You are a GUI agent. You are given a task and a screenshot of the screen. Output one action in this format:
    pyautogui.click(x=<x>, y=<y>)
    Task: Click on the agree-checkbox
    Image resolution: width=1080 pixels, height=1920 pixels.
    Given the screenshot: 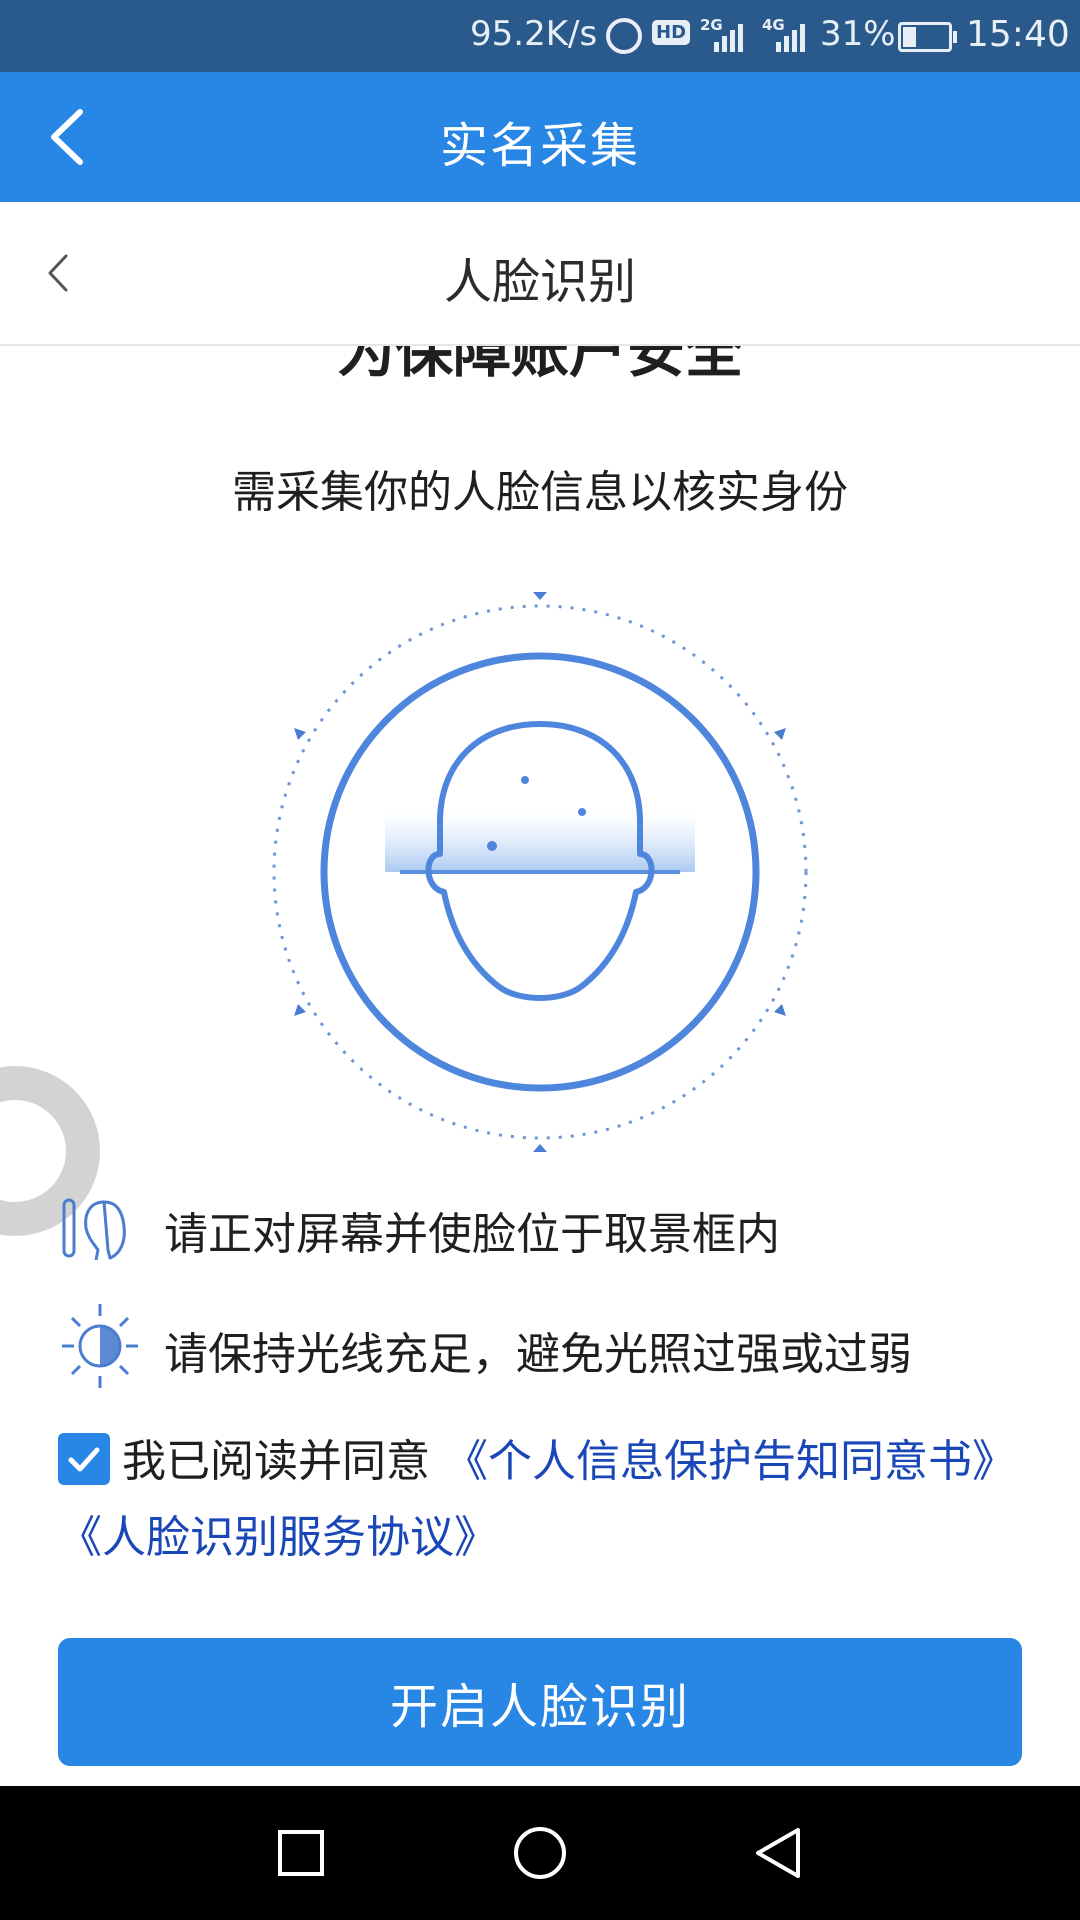 What is the action you would take?
    pyautogui.click(x=84, y=1459)
    